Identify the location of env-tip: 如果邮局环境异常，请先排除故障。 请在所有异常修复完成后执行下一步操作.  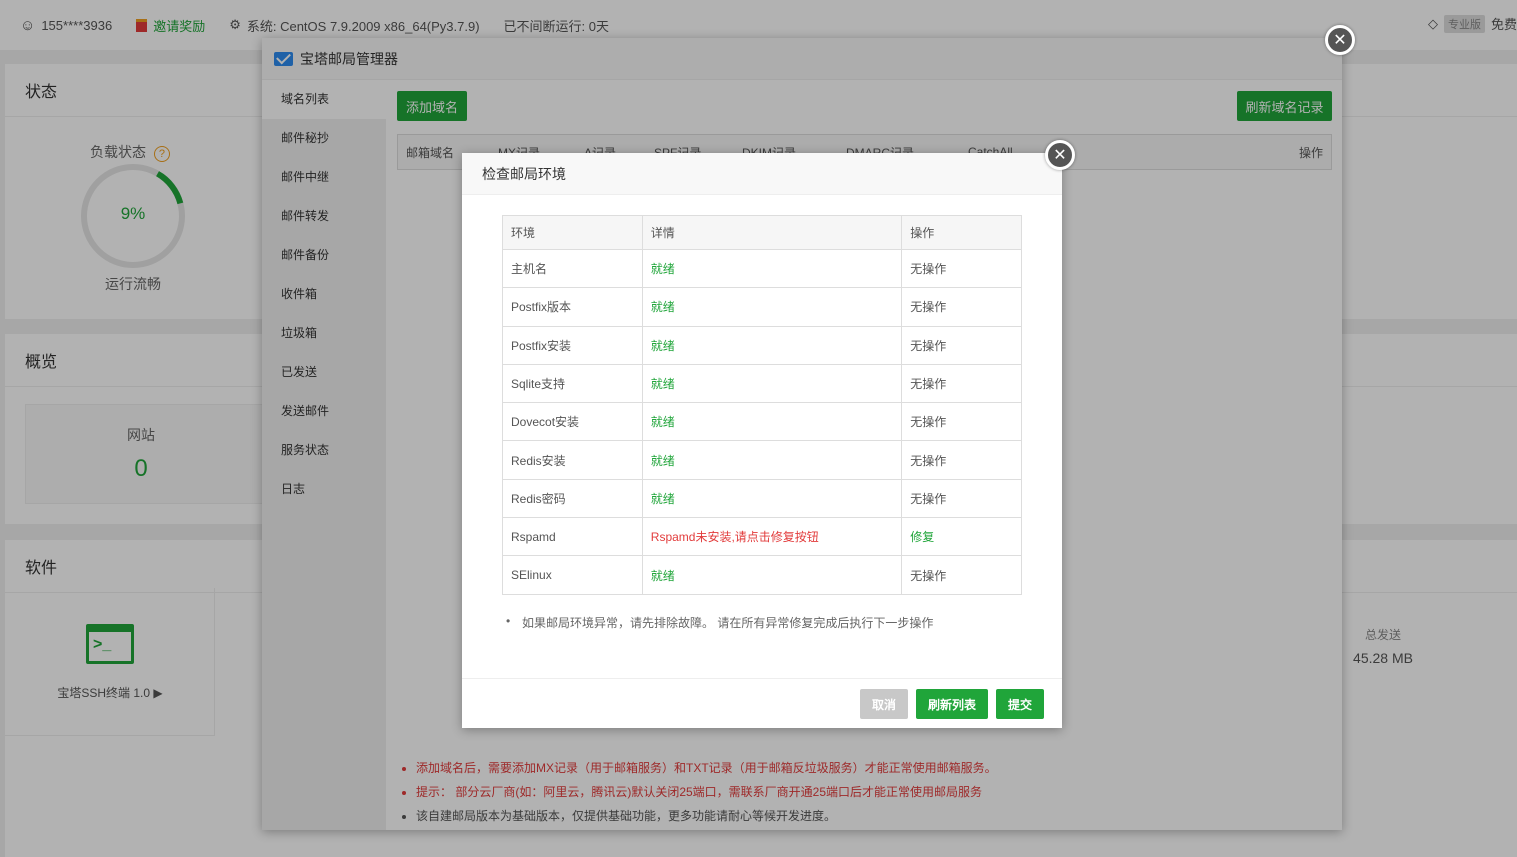
(719, 622).